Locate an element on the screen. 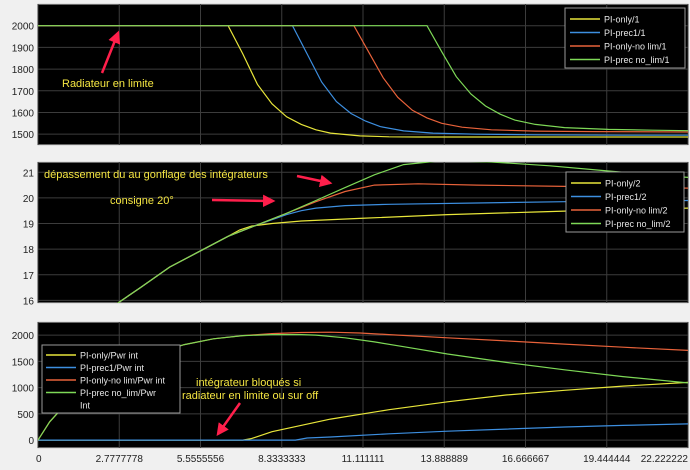 The width and height of the screenshot is (690, 470). y-tick-label: 17 is located at coordinates (29, 276).